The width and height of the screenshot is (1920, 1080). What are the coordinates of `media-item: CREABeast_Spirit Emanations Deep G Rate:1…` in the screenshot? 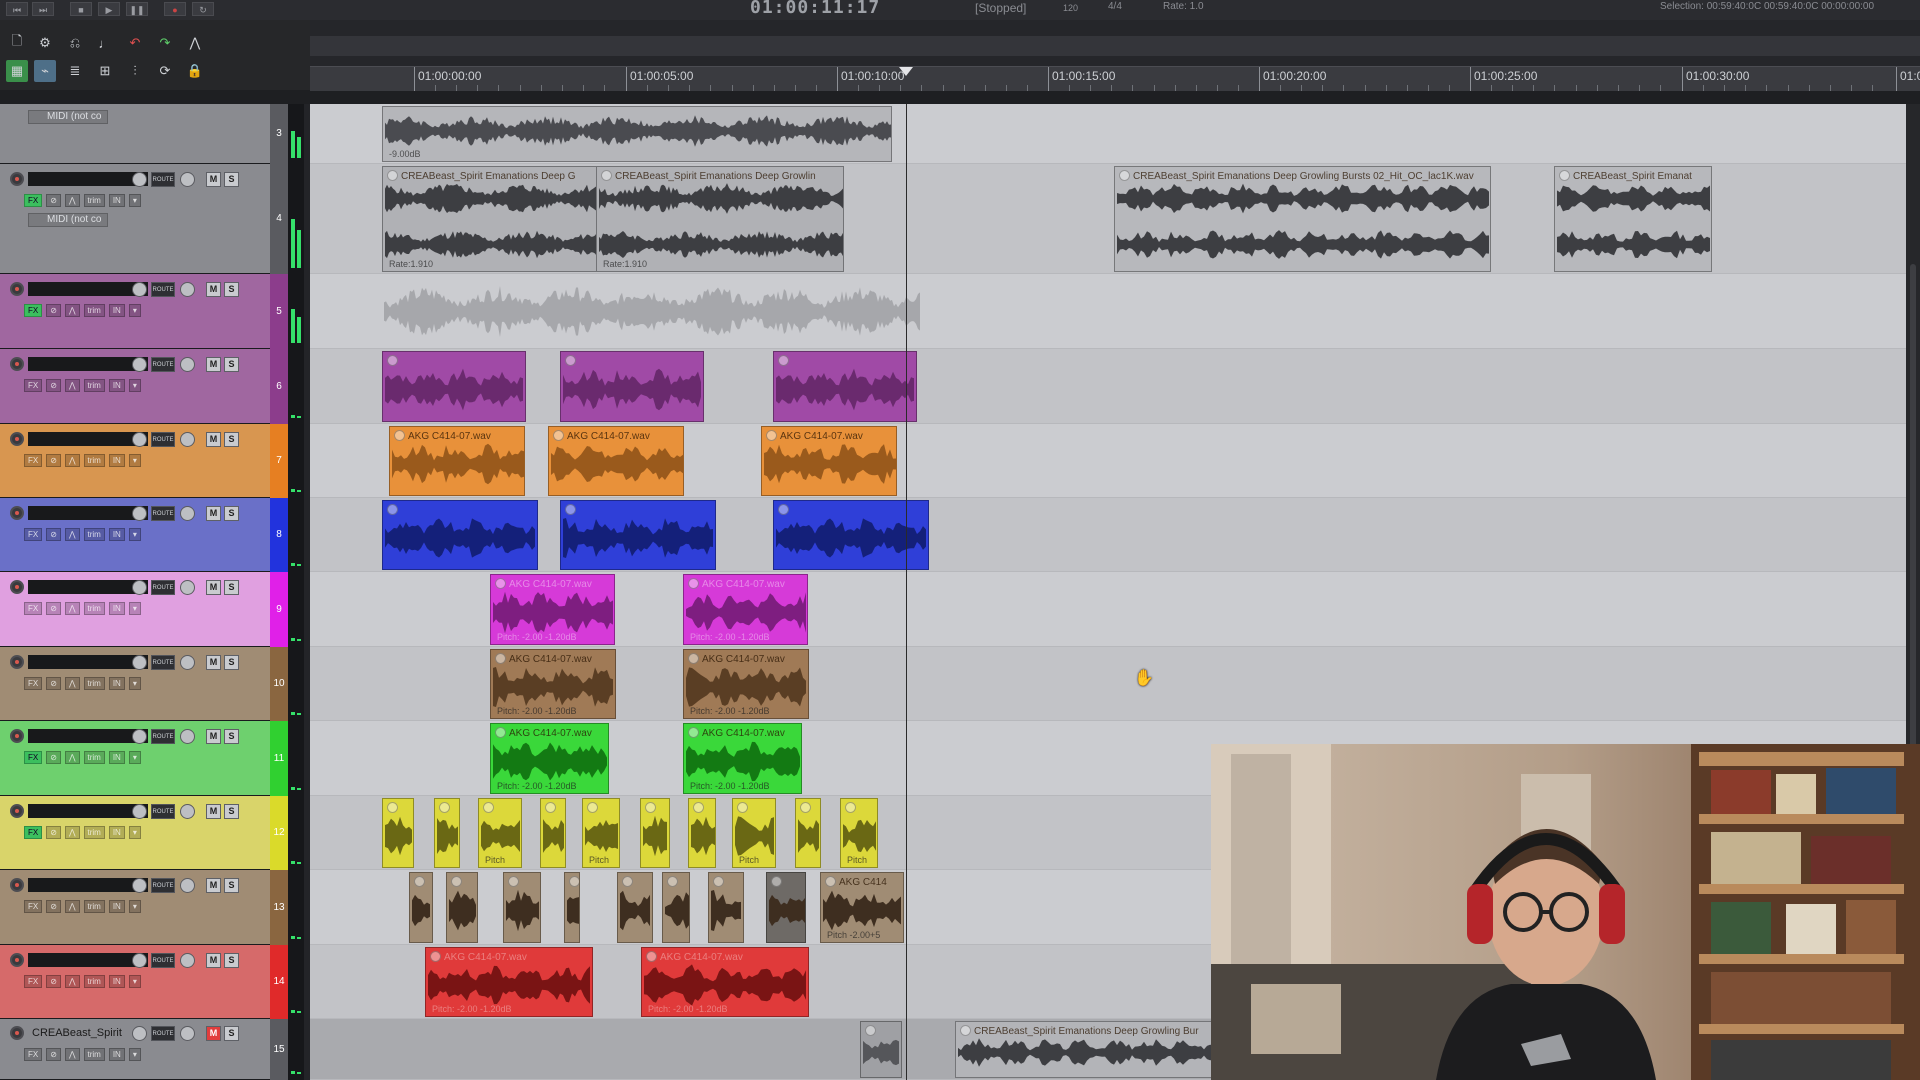 It's located at (498, 219).